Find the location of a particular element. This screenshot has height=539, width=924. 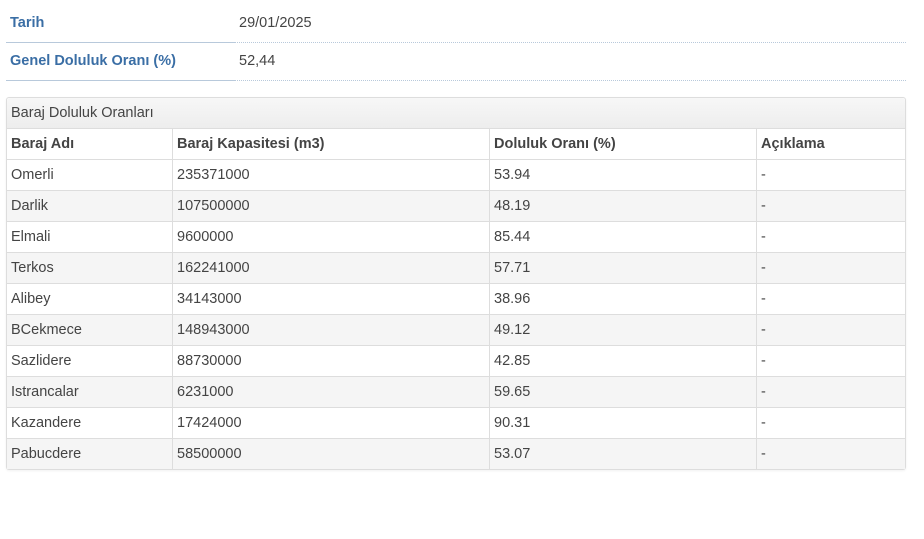

fill-rate-cell: 49.12 is located at coordinates (623, 330).